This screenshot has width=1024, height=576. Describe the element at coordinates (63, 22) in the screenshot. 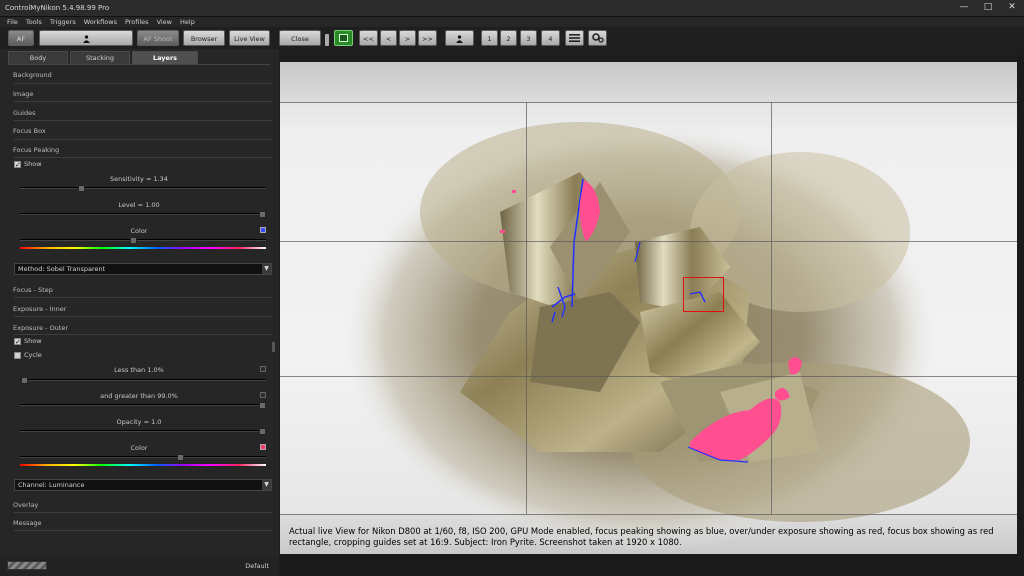

I see `menu-triggers: Triggers` at that location.